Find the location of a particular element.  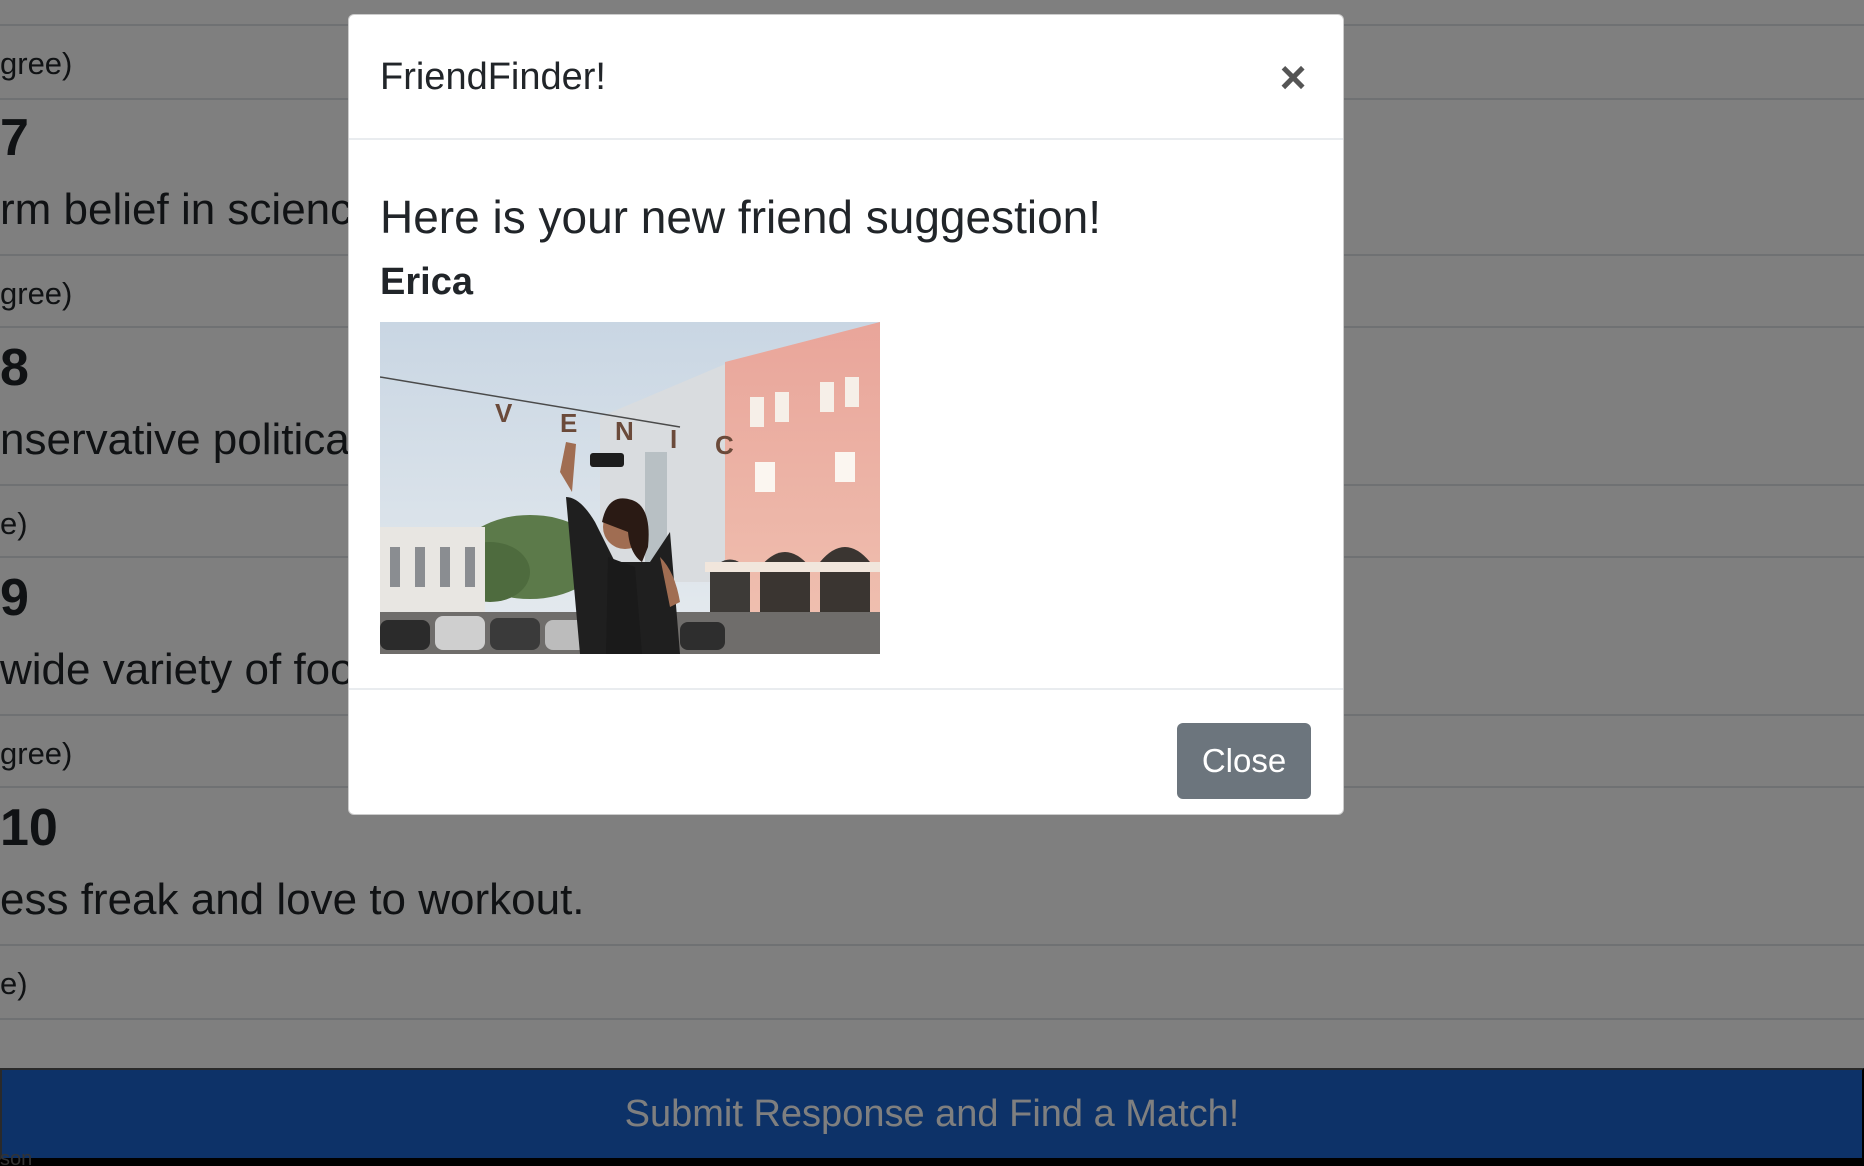

modal-footer: Close is located at coordinates (846, 752).